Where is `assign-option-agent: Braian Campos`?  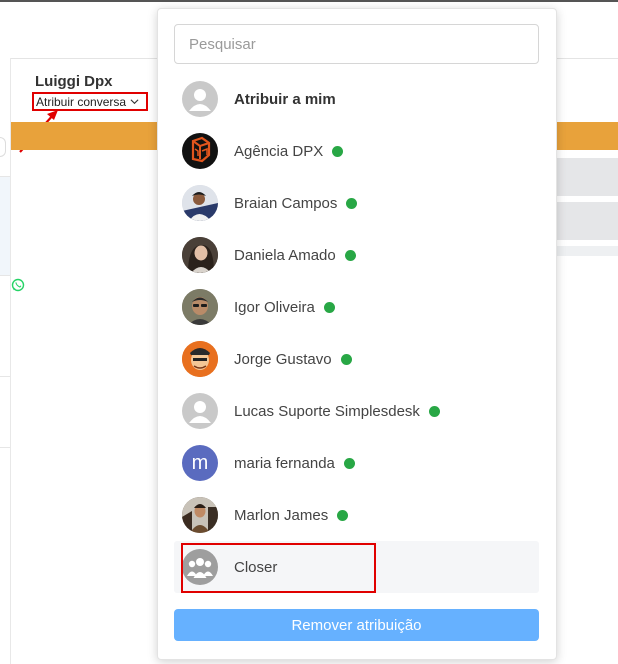 assign-option-agent: Braian Campos is located at coordinates (356, 203).